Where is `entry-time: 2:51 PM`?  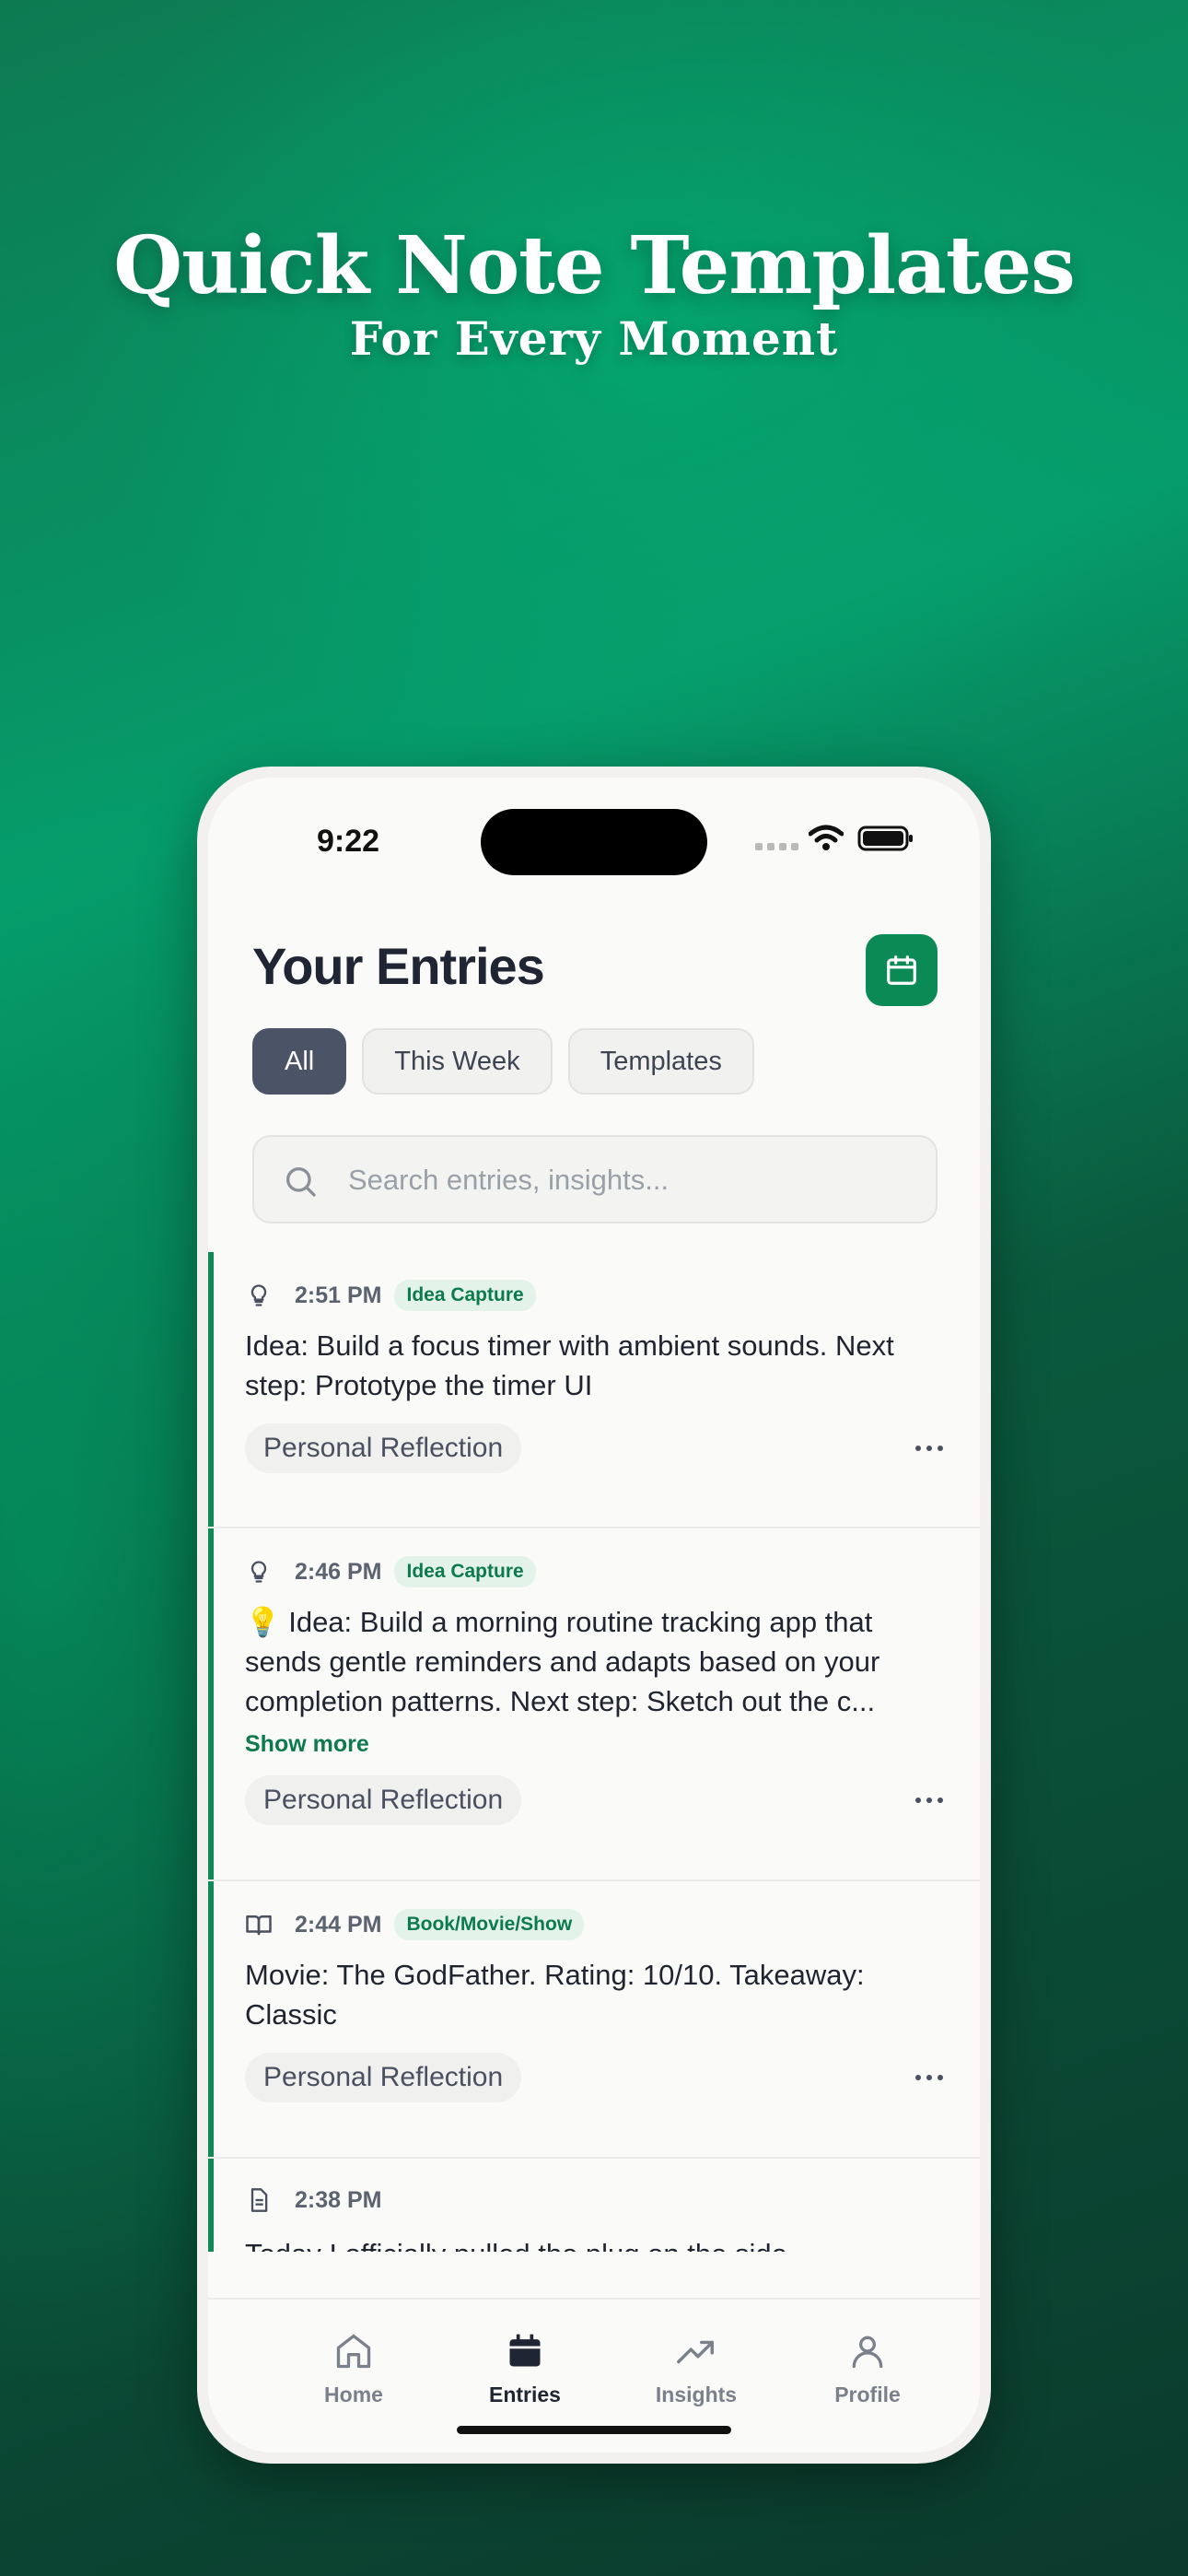 entry-time: 2:51 PM is located at coordinates (338, 1295).